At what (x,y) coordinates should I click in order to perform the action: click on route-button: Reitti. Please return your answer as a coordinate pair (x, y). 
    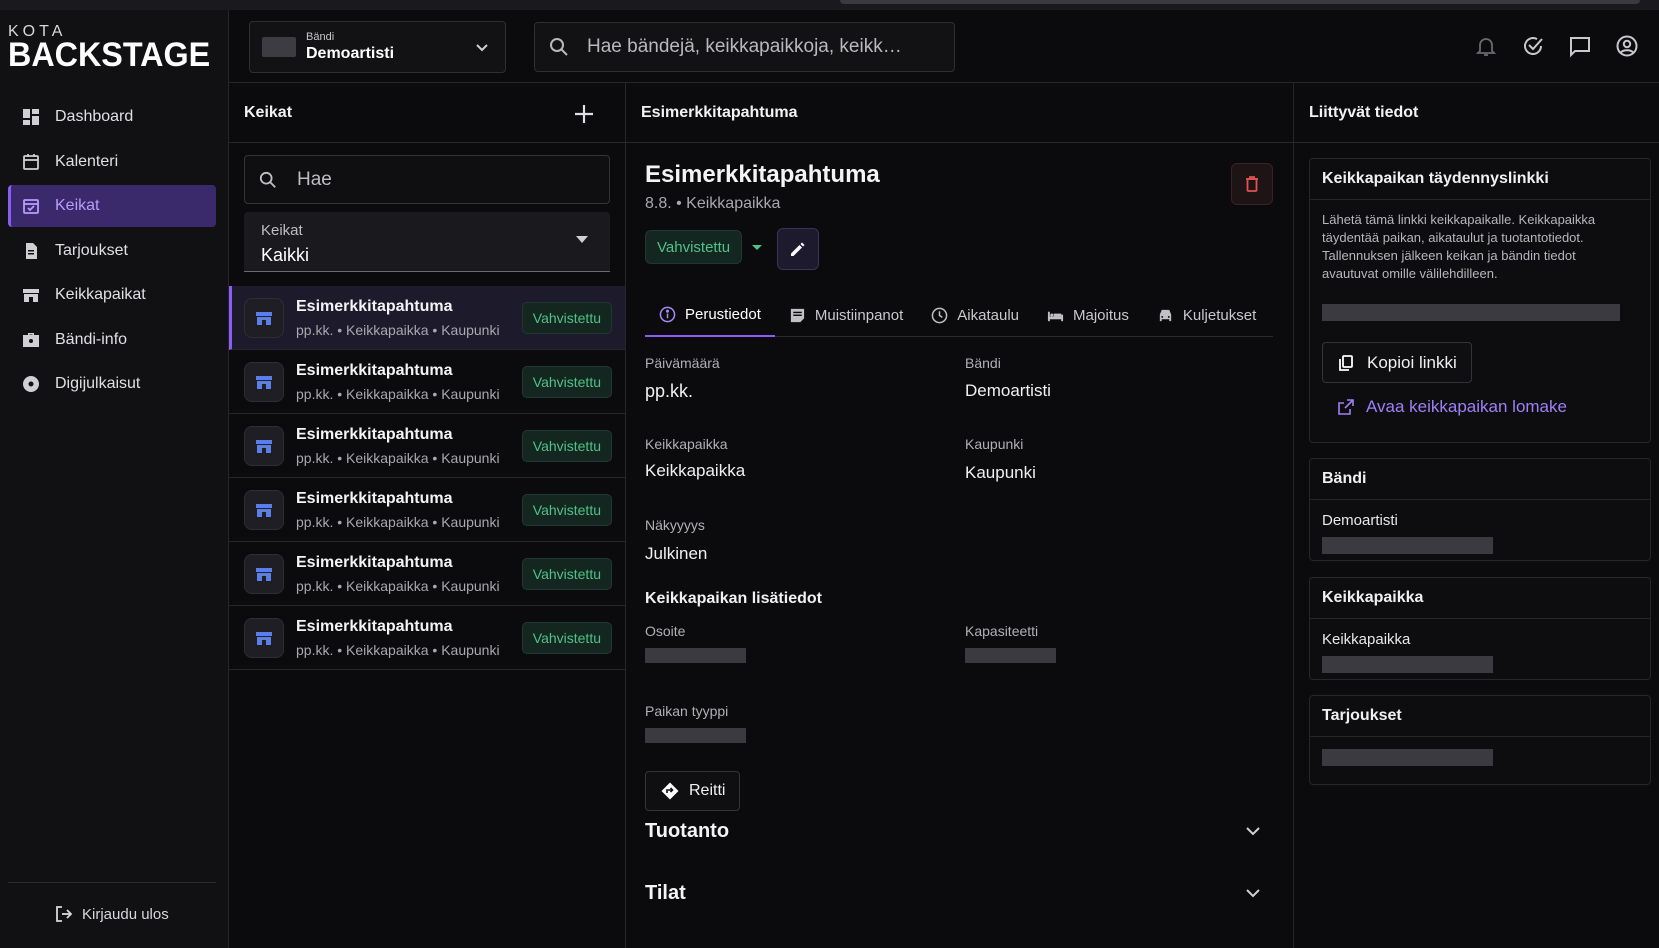
    Looking at the image, I should click on (693, 791).